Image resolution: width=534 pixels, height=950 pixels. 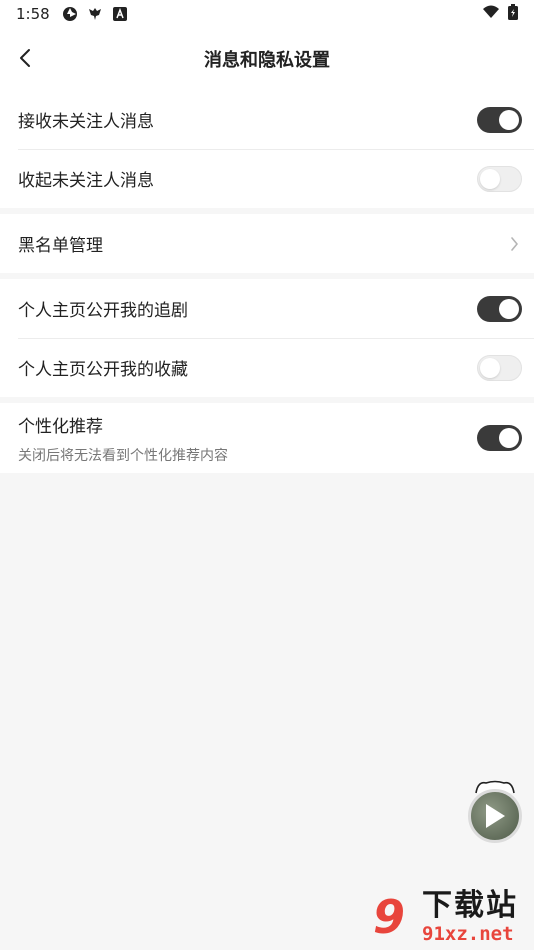 What do you see at coordinates (120, 14) in the screenshot?
I see `a-badge-icon` at bounding box center [120, 14].